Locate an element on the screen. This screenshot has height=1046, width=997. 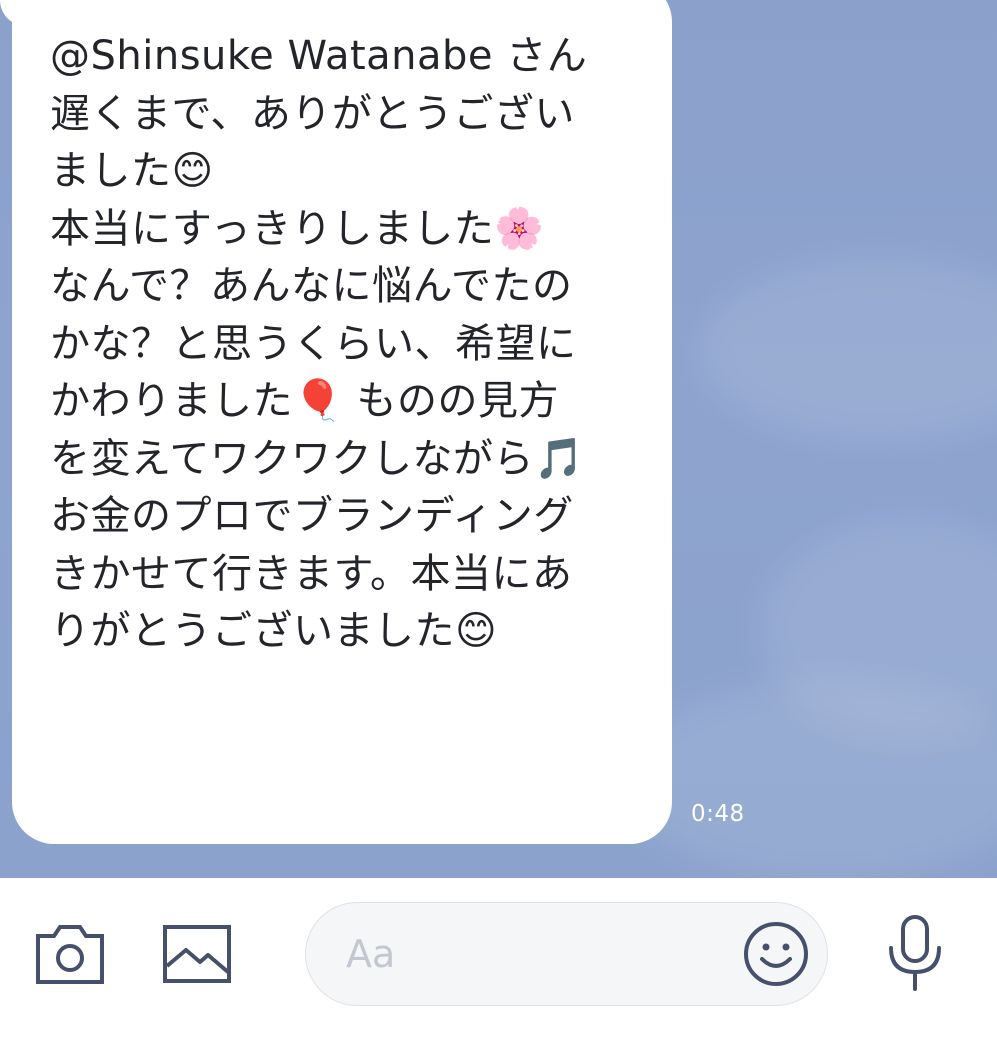
smiley-icon is located at coordinates (776, 954).